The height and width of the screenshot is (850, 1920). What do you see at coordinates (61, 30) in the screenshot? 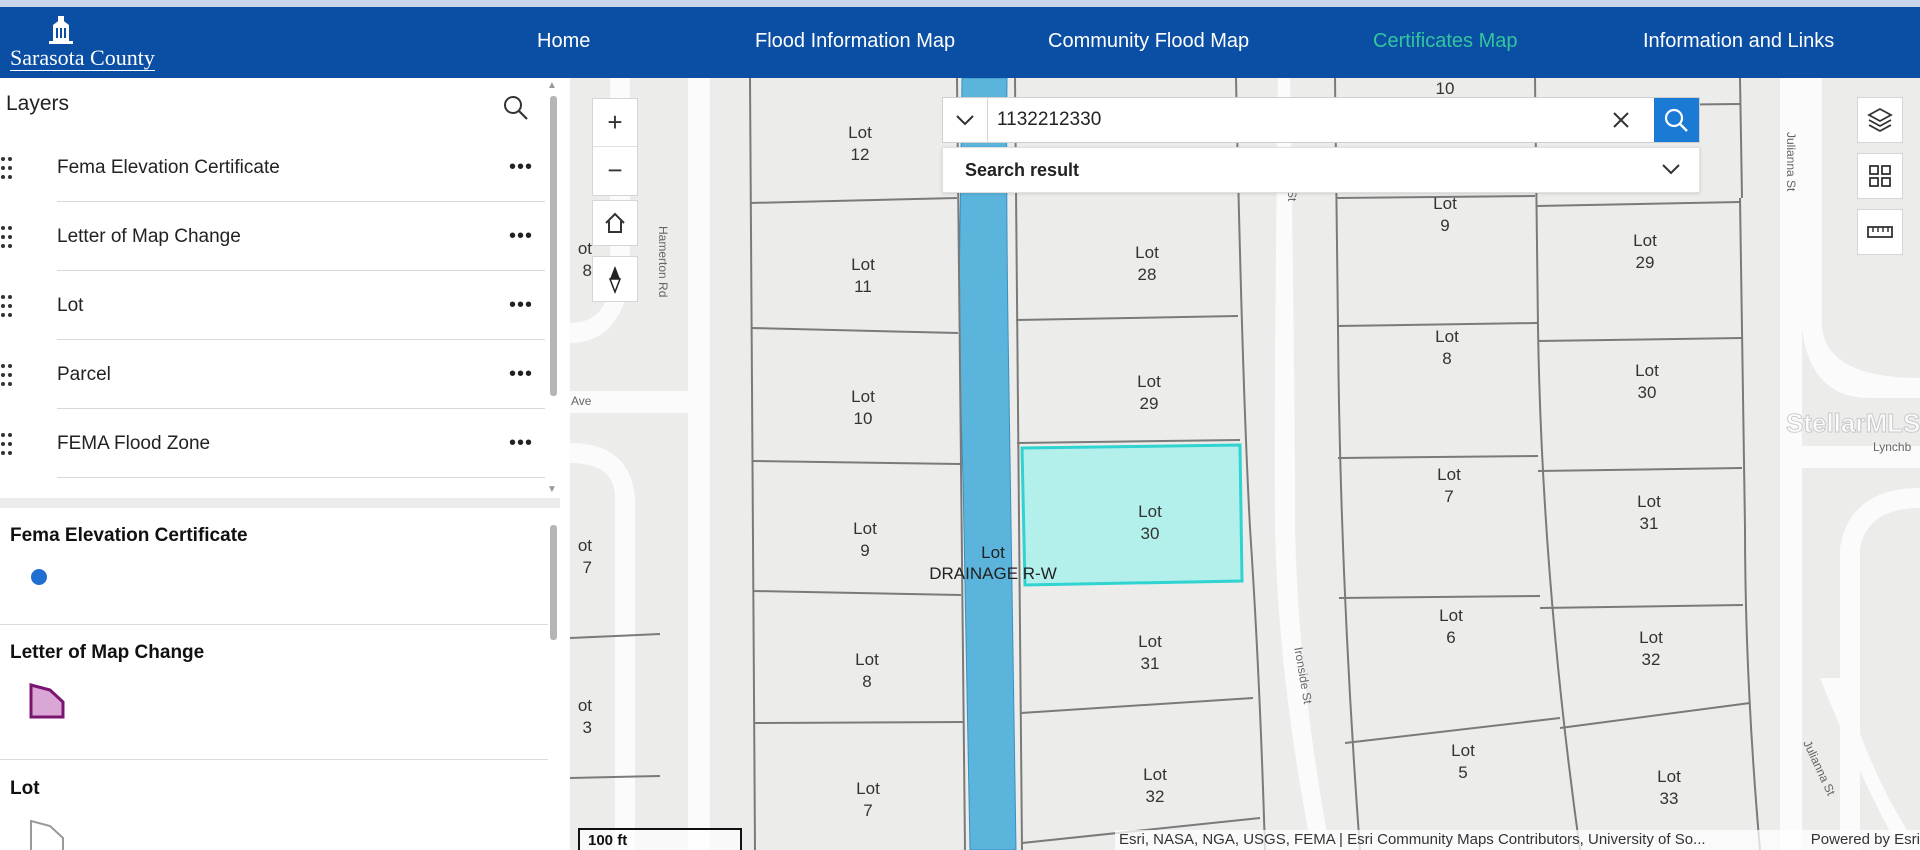
I see `courthouse-icon` at bounding box center [61, 30].